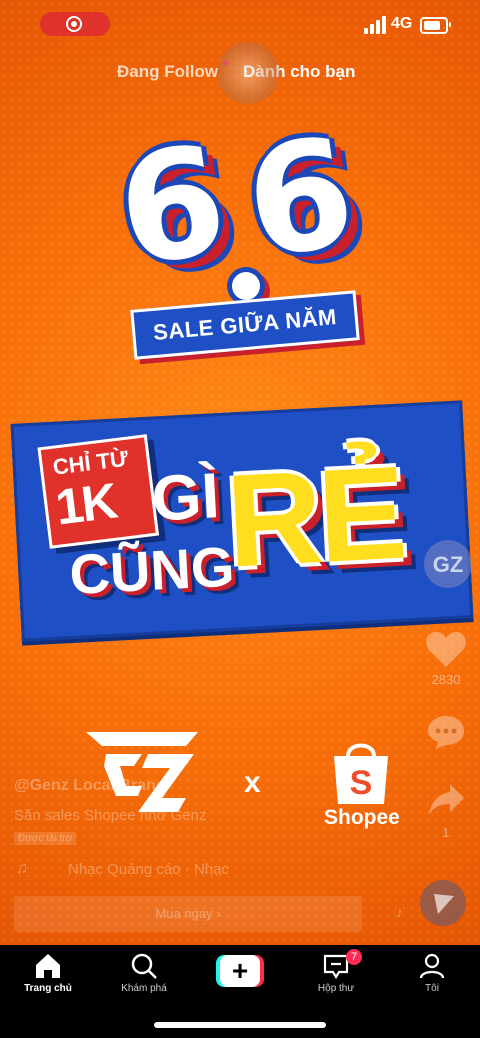 The width and height of the screenshot is (480, 1038). I want to click on nav-discover-label: Khám phá, so click(144, 988).